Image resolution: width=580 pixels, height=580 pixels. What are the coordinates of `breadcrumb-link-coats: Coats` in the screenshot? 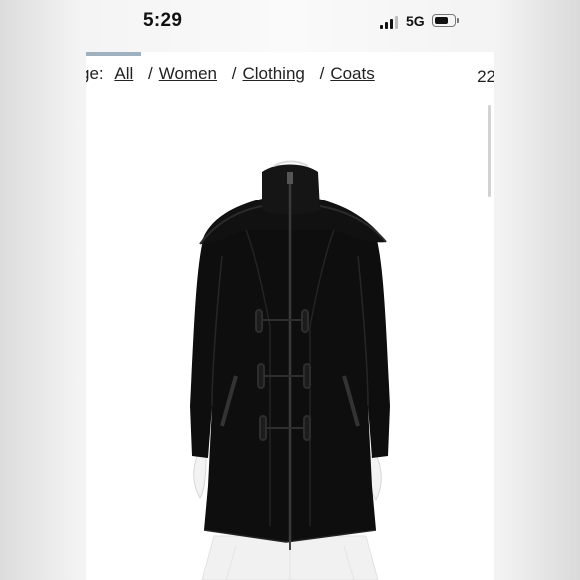 It's located at (352, 73).